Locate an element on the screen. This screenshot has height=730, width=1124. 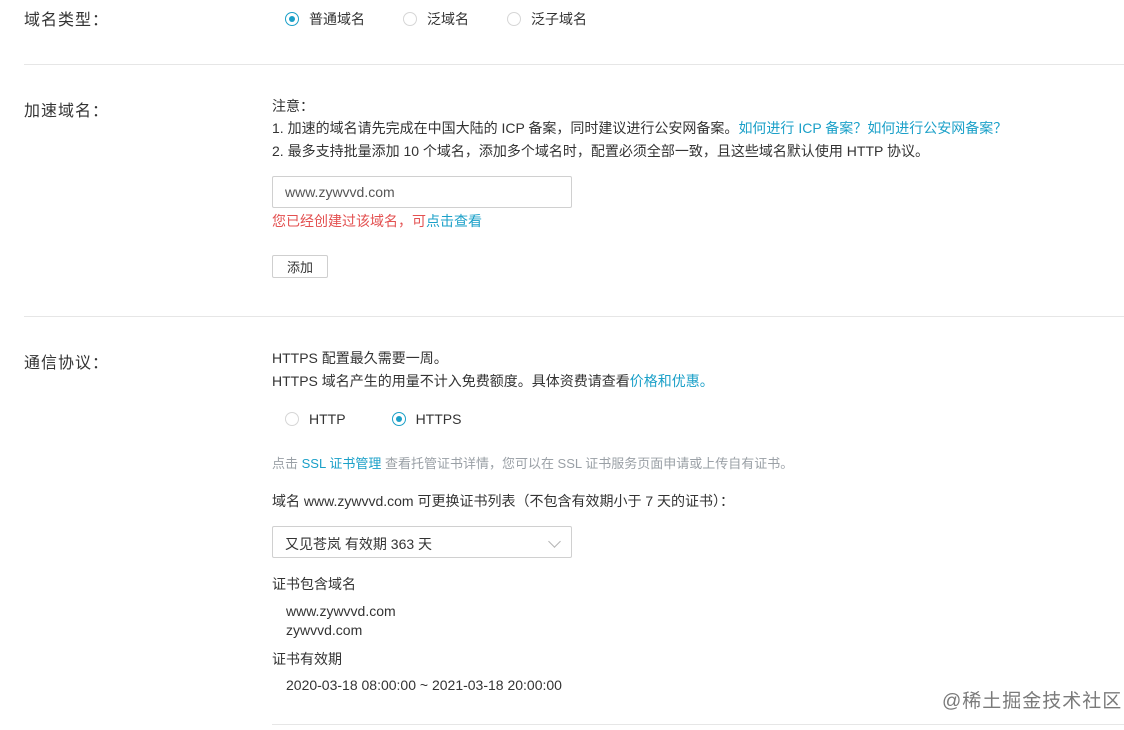
domain-type-radio-group: 普通域名 泛域名 泛子域名 is located at coordinates (455, 19).